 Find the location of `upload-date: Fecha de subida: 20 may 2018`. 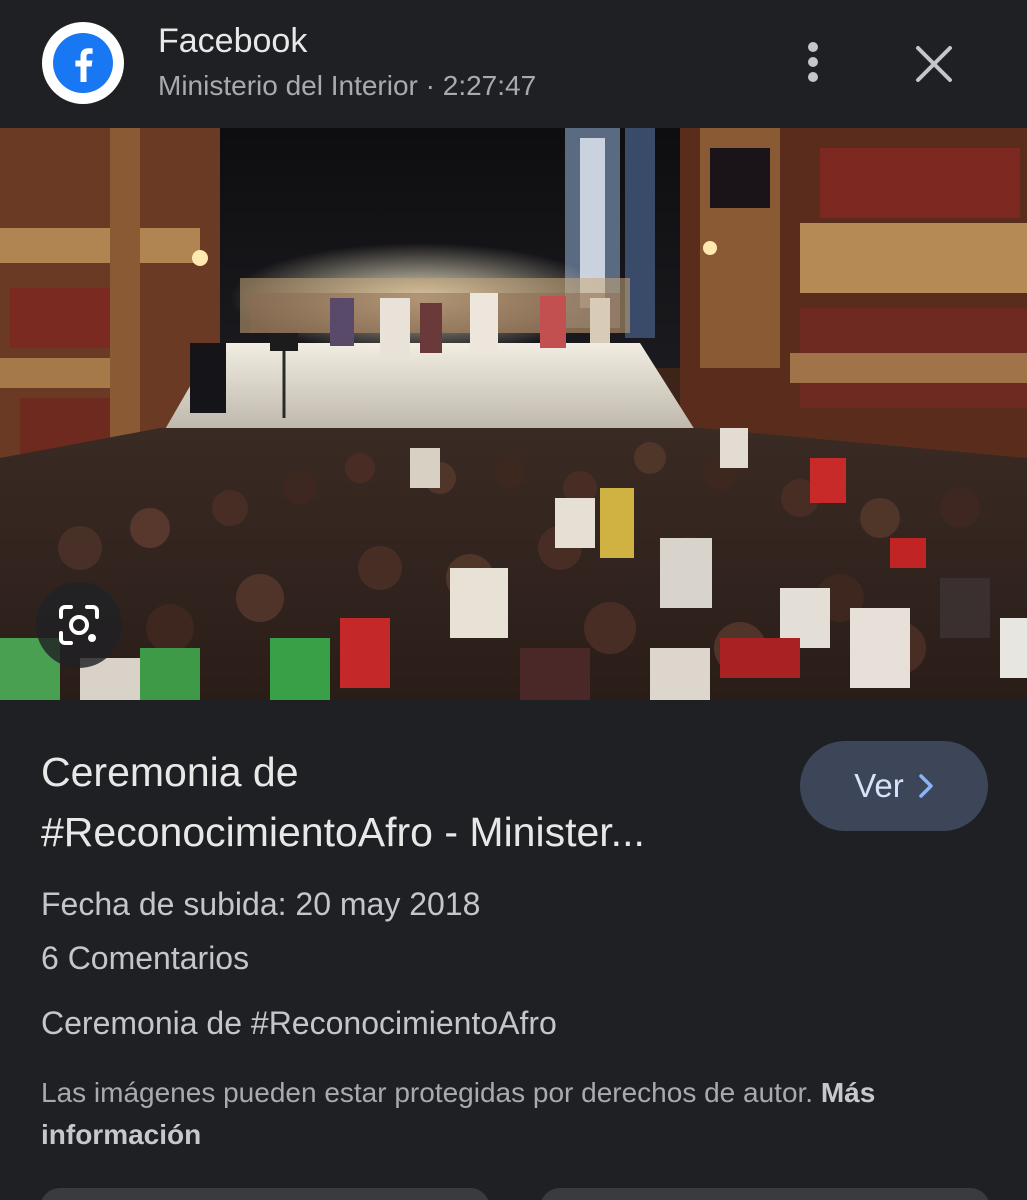

upload-date: Fecha de subida: 20 may 2018 is located at coordinates (261, 904).